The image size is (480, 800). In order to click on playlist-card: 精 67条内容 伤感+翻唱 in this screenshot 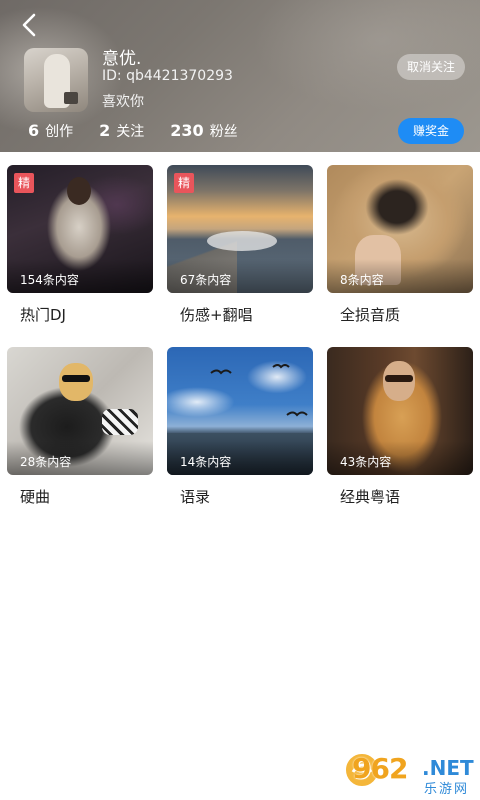, I will do `click(240, 256)`.